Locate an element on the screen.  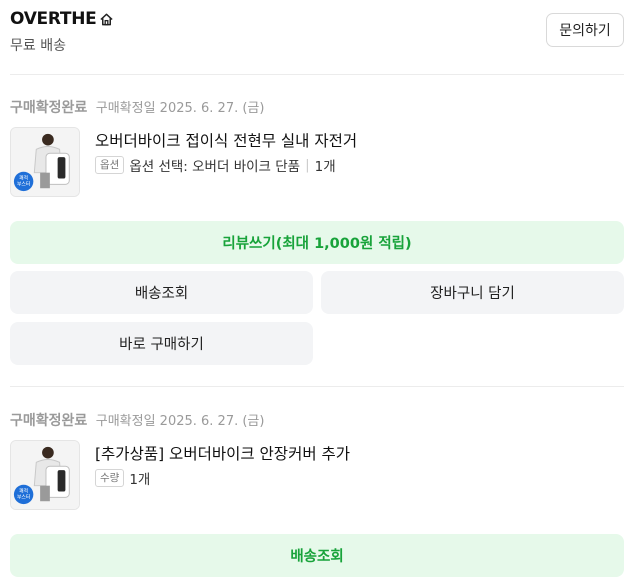
store-name-link: OVERTHE is located at coordinates (62, 19).